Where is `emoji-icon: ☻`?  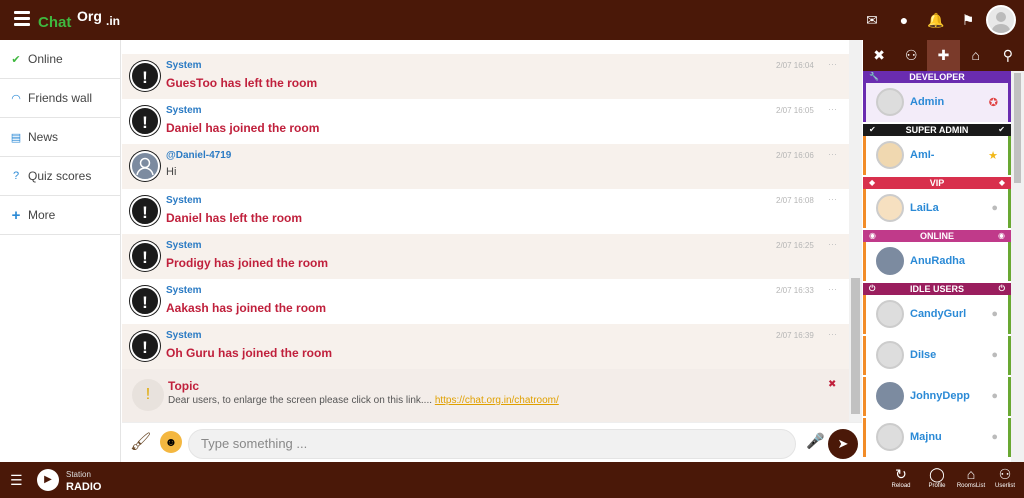
emoji-icon: ☻ is located at coordinates (171, 442).